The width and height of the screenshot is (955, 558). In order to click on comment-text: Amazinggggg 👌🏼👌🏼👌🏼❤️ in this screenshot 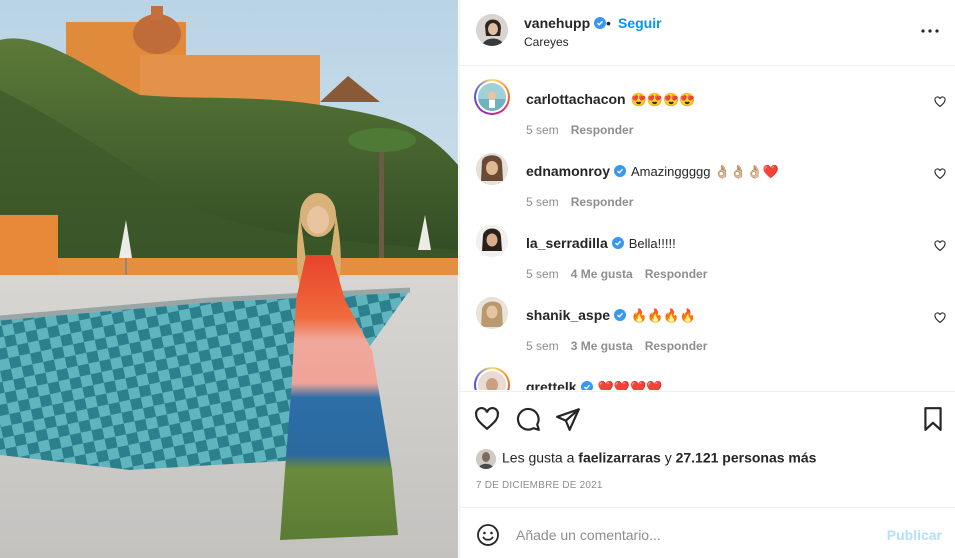, I will do `click(705, 171)`.